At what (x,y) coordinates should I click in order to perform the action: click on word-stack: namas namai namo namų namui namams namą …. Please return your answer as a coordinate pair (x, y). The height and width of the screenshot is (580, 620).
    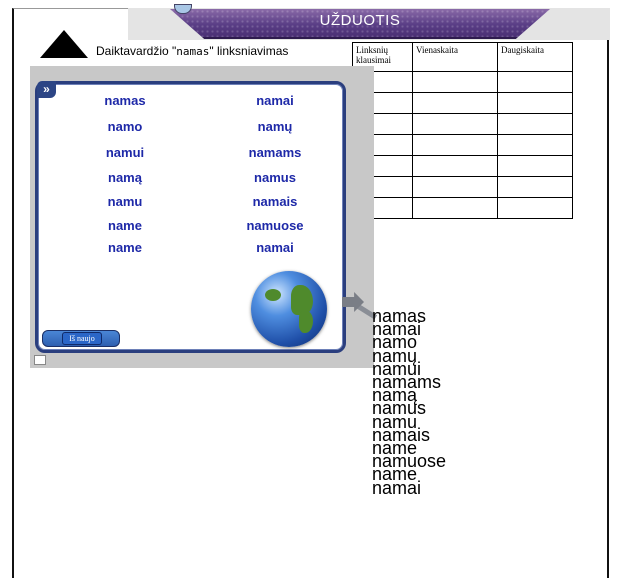
    Looking at the image, I should click on (409, 402).